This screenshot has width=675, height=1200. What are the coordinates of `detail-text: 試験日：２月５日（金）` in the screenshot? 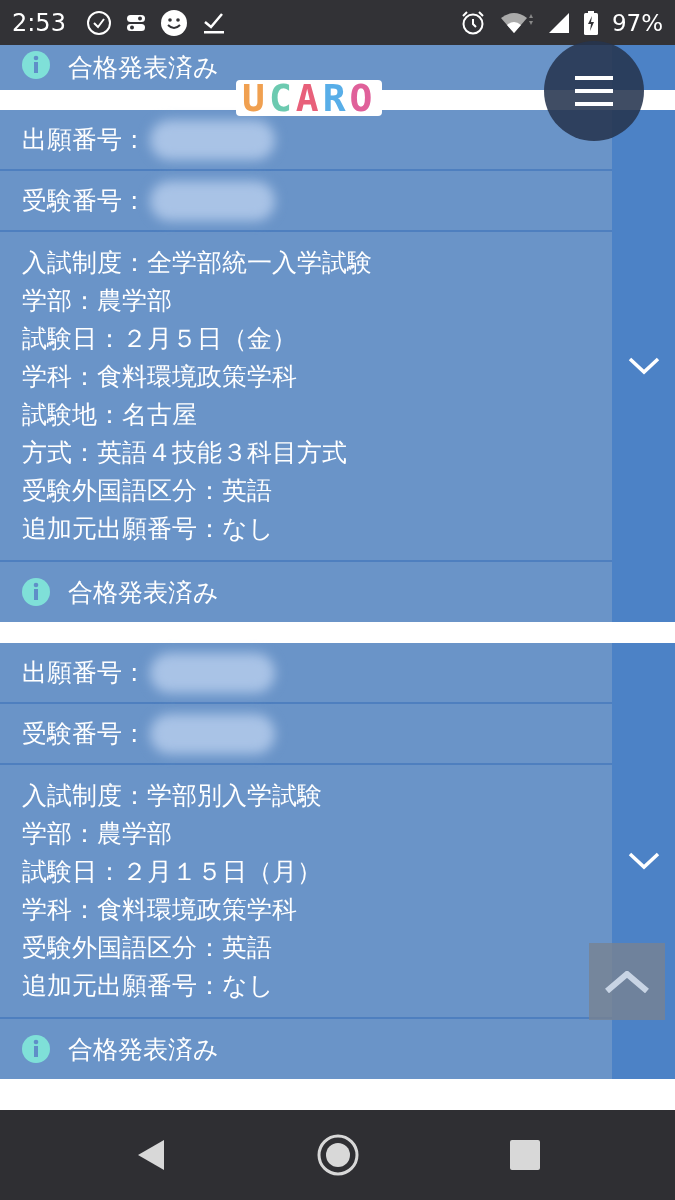 It's located at (159, 339).